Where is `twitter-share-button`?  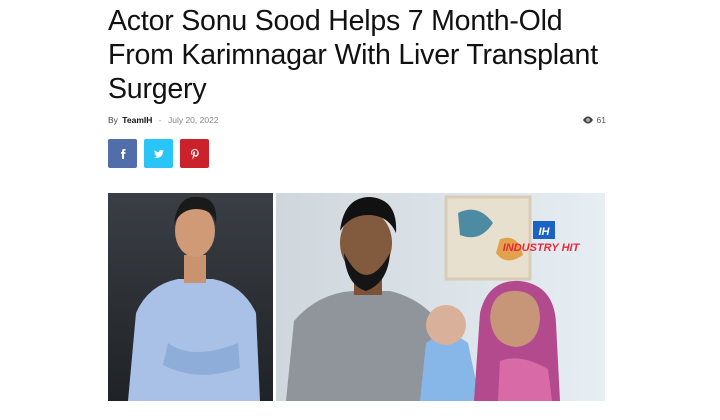
twitter-share-button is located at coordinates (158, 153).